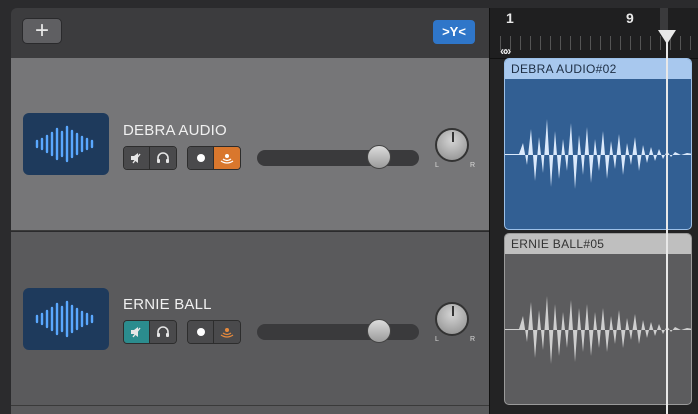 Image resolution: width=698 pixels, height=414 pixels. What do you see at coordinates (664, 19) in the screenshot?
I see `ruler-marker` at bounding box center [664, 19].